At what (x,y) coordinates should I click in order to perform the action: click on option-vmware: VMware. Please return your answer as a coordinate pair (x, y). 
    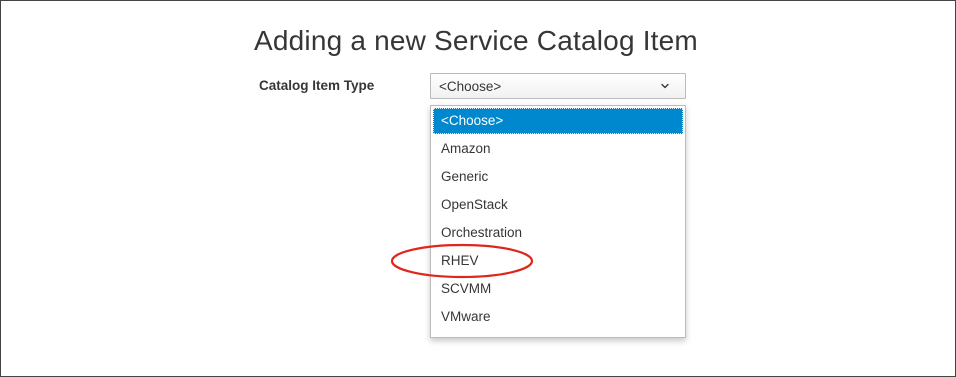
    Looking at the image, I should click on (558, 317).